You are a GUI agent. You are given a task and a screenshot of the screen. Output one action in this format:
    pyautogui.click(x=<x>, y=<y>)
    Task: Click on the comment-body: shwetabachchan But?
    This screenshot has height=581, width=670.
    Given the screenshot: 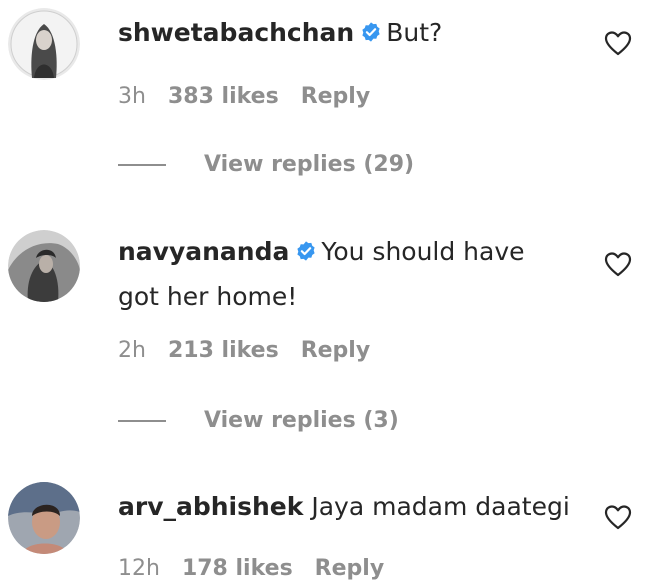 What is the action you would take?
    pyautogui.click(x=348, y=32)
    